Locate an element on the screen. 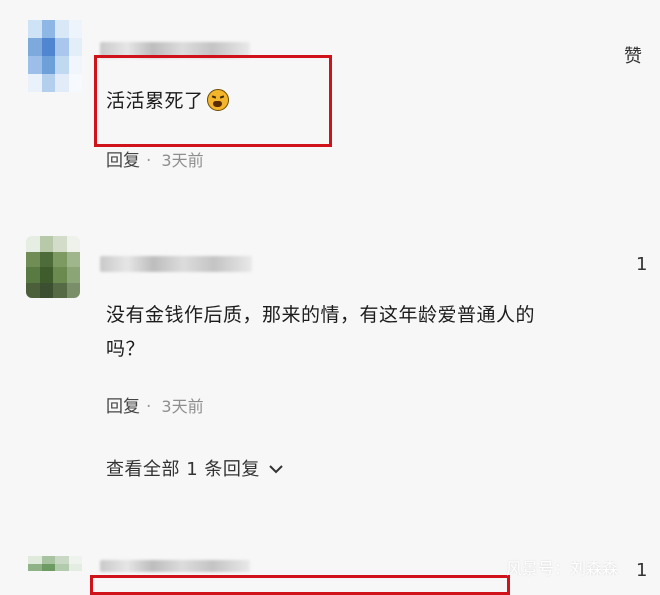 The image size is (660, 595). comment-text: 活活累死了 is located at coordinates (167, 101).